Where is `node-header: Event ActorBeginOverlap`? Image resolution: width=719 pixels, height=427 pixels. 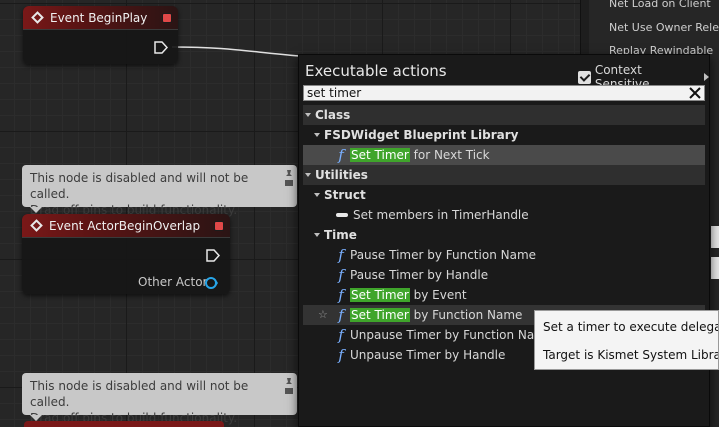 node-header: Event ActorBeginOverlap is located at coordinates (126, 226).